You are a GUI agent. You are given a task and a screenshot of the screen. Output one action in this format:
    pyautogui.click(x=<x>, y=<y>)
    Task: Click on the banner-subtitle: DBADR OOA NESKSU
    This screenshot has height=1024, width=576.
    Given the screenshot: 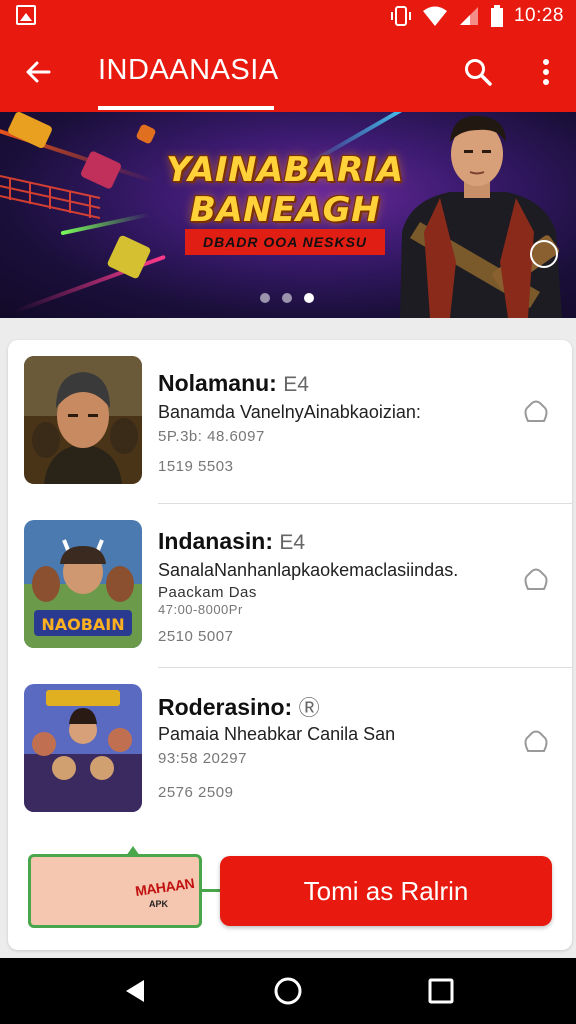 What is the action you would take?
    pyautogui.click(x=285, y=242)
    